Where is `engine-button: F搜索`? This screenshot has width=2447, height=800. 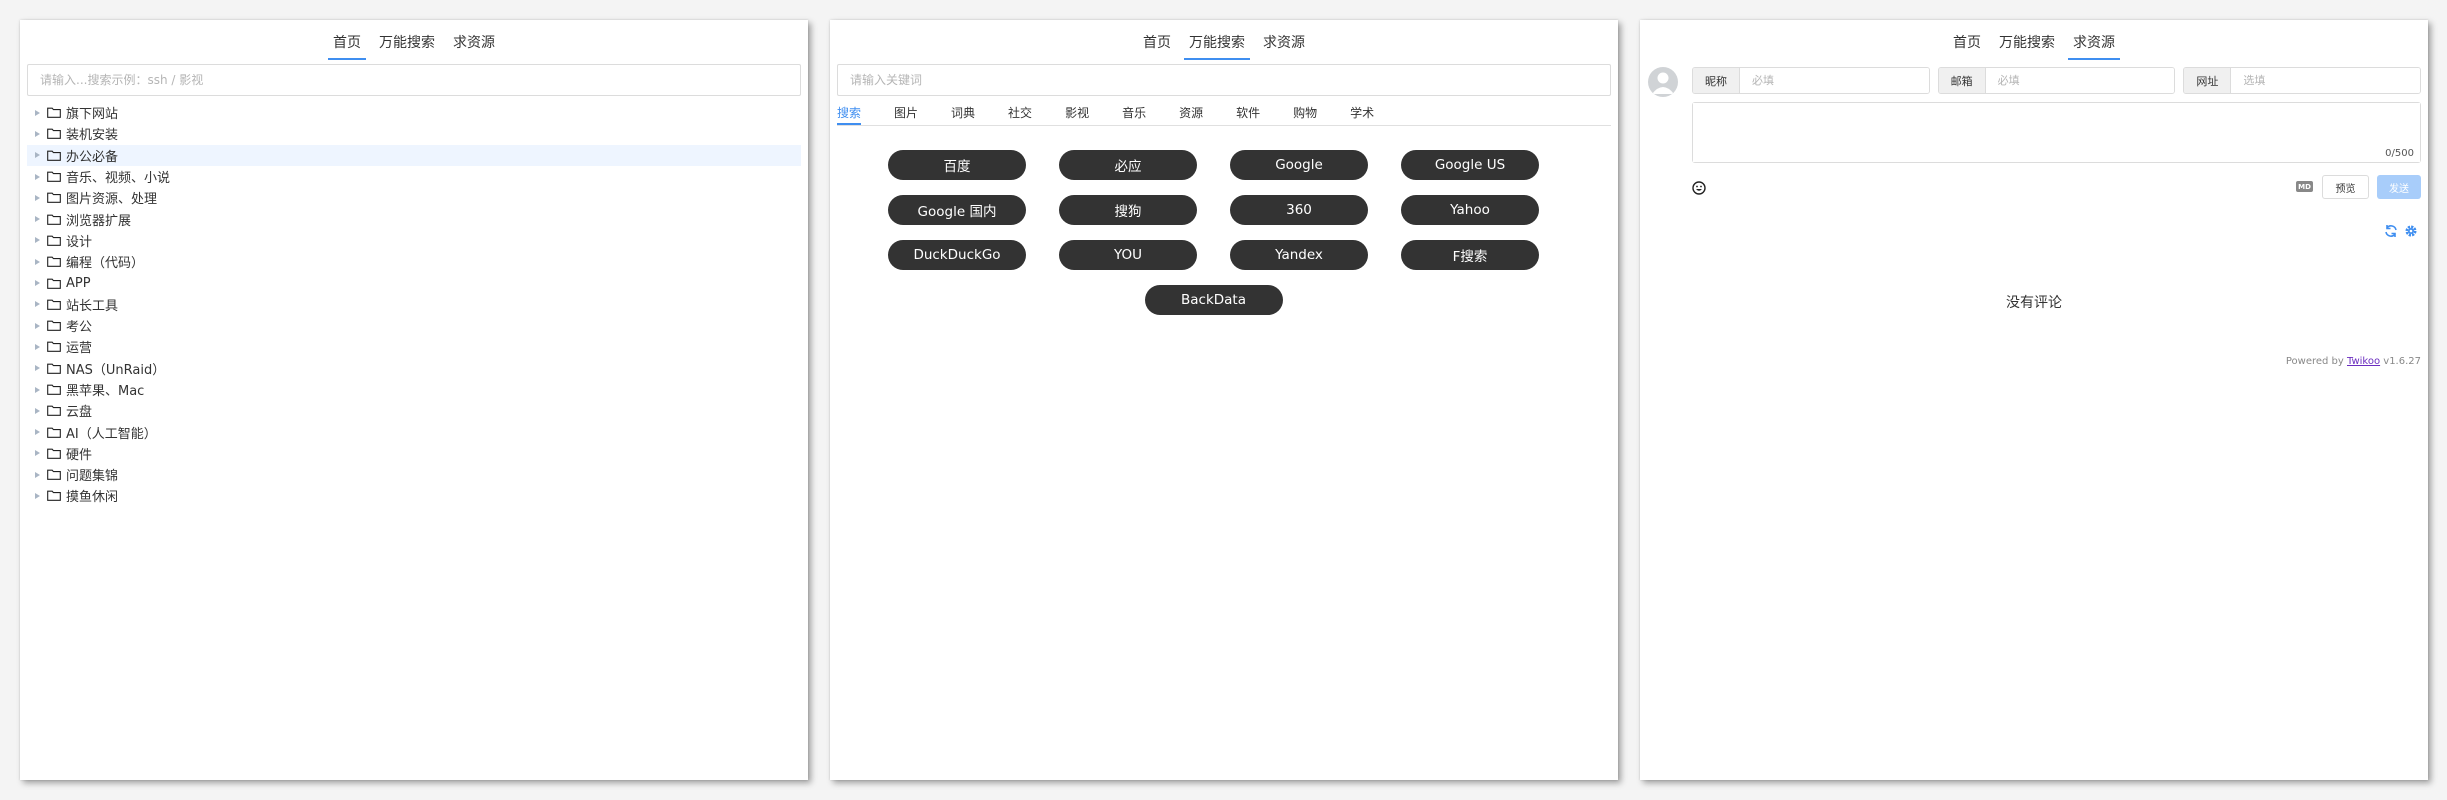
engine-button: F搜索 is located at coordinates (1470, 255).